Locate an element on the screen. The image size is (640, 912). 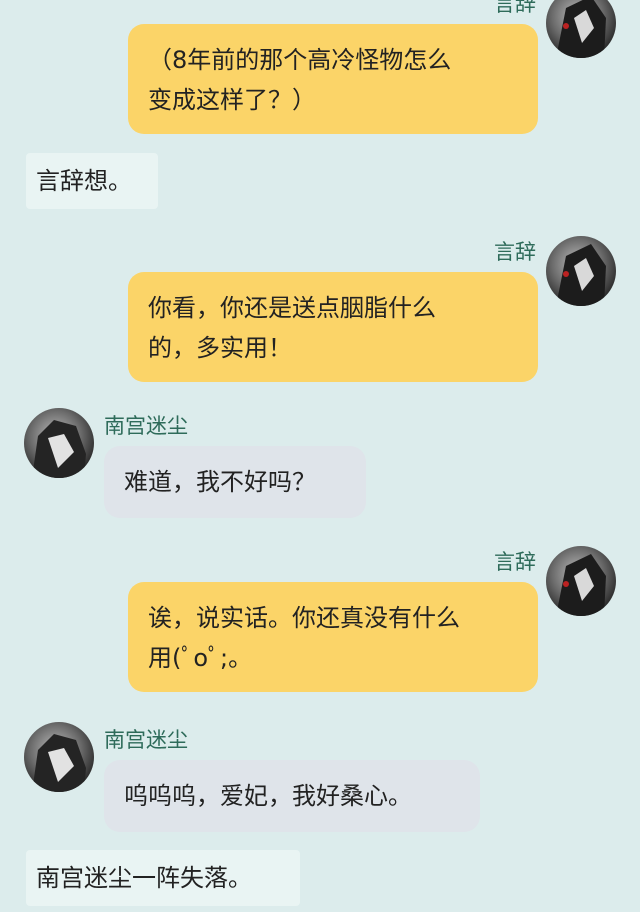
message-line: 变成这样了？） is located at coordinates (232, 100).